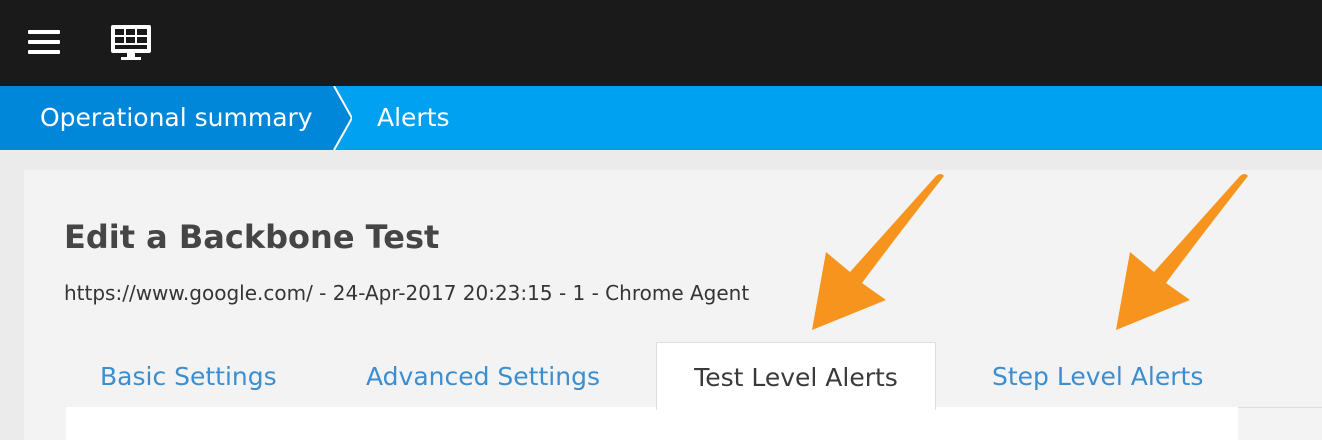 This screenshot has height=440, width=1322. What do you see at coordinates (252, 237) in the screenshot?
I see `page-title: Edit a Backbone Test` at bounding box center [252, 237].